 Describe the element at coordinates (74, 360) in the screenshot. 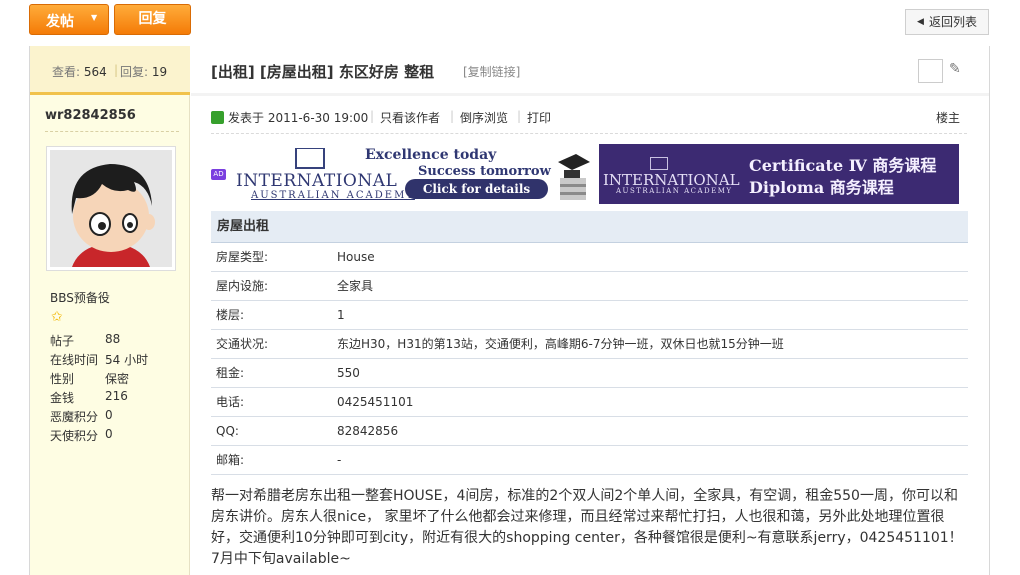

I see `stat-label: 在线时间` at that location.